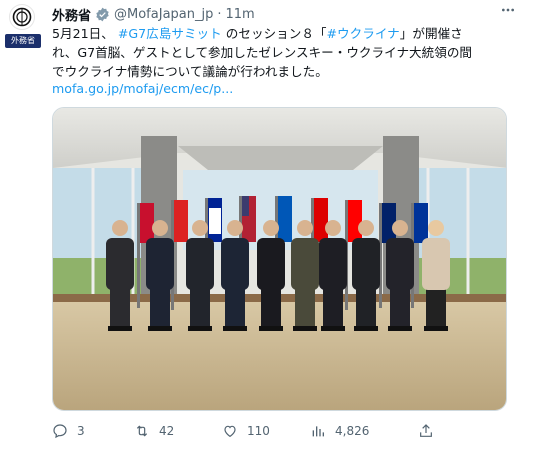 This screenshot has width=534, height=452. I want to click on avatar: 外務省, so click(23, 26).